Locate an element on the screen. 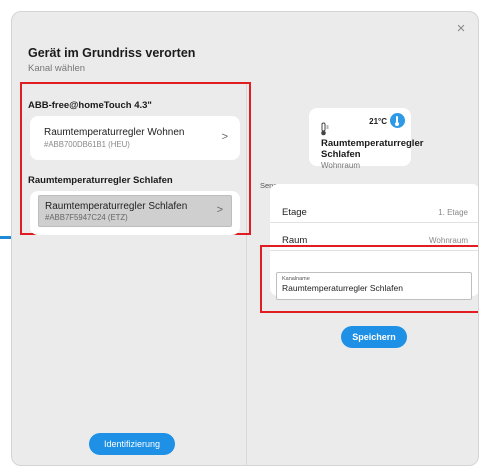  dialog-subtitle: Kanal wählen is located at coordinates (57, 68).